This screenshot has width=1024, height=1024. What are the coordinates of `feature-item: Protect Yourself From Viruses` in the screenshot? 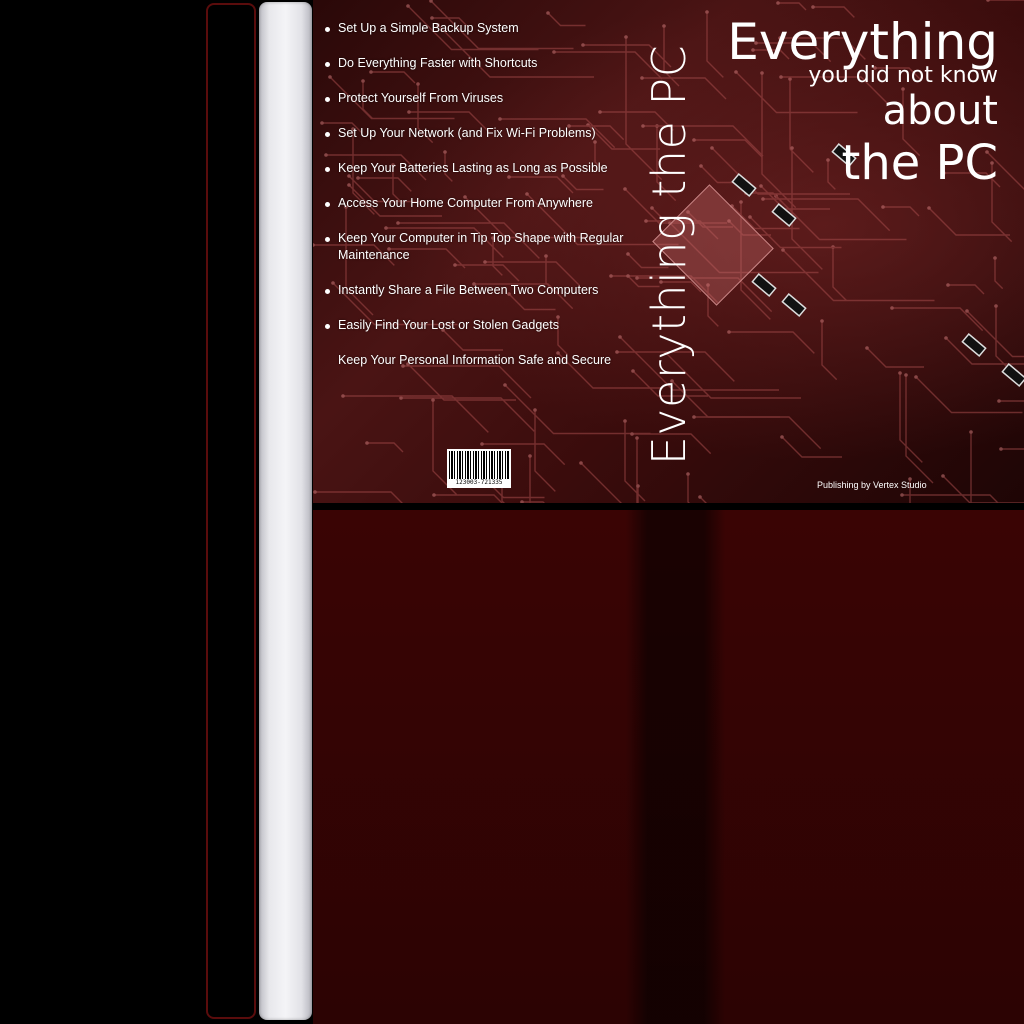 It's located at (478, 98).